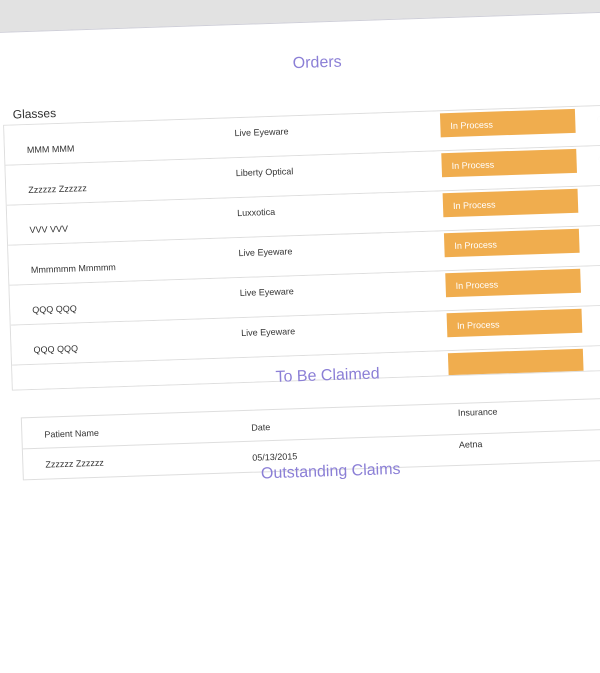 This screenshot has width=600, height=673. I want to click on claim-date: 05/13/2015, so click(274, 456).